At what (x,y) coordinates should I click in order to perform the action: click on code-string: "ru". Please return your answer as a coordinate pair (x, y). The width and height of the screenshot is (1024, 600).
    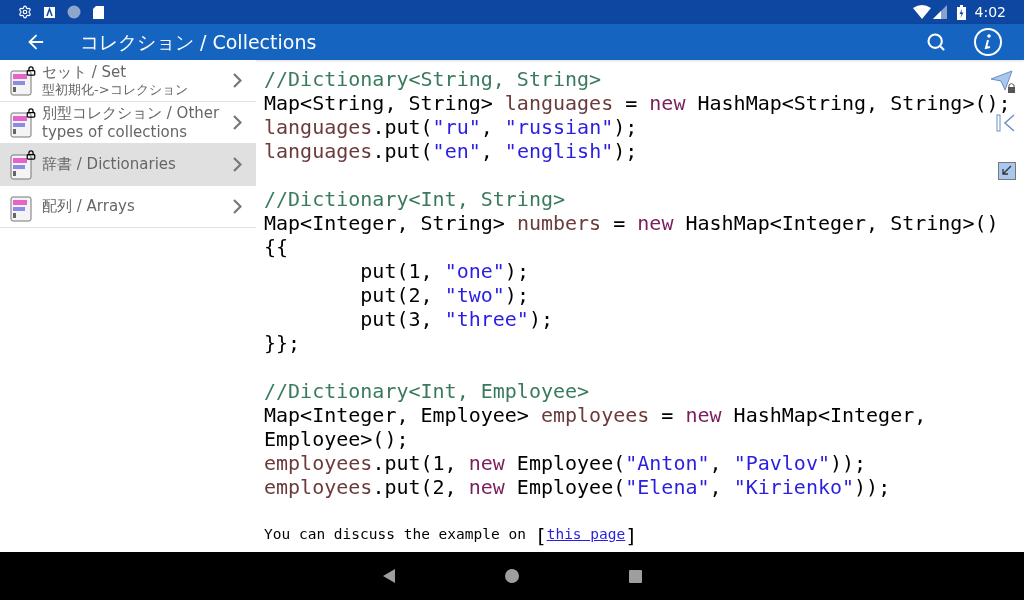
    Looking at the image, I should click on (456, 127).